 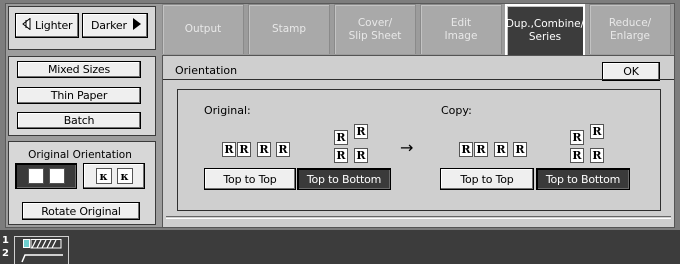 What do you see at coordinates (456, 110) in the screenshot?
I see `copy-label: Copy:` at bounding box center [456, 110].